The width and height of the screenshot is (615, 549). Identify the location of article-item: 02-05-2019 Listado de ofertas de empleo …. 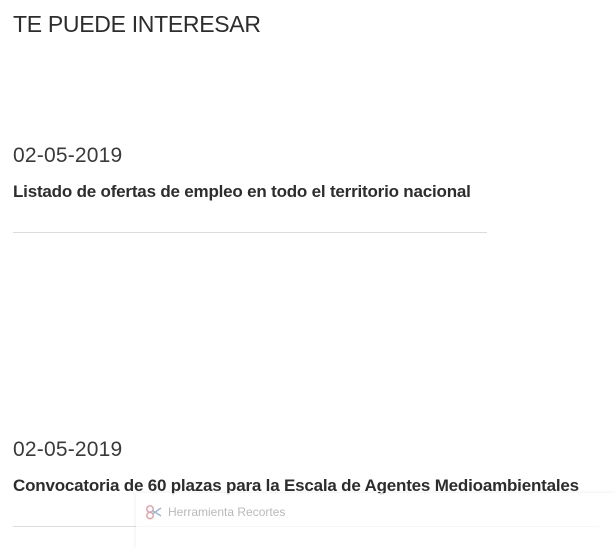
(250, 172).